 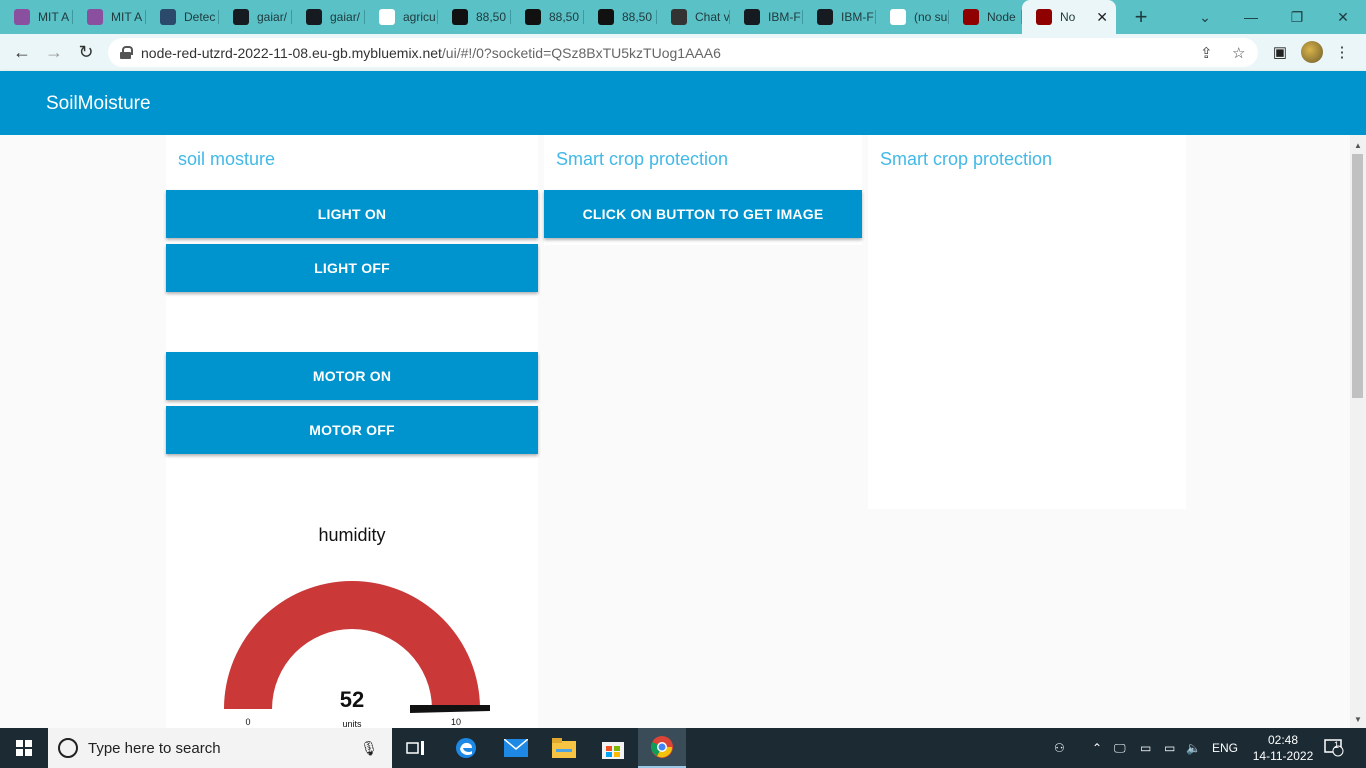 I want to click on volume-icon: 🔈, so click(x=1193, y=748).